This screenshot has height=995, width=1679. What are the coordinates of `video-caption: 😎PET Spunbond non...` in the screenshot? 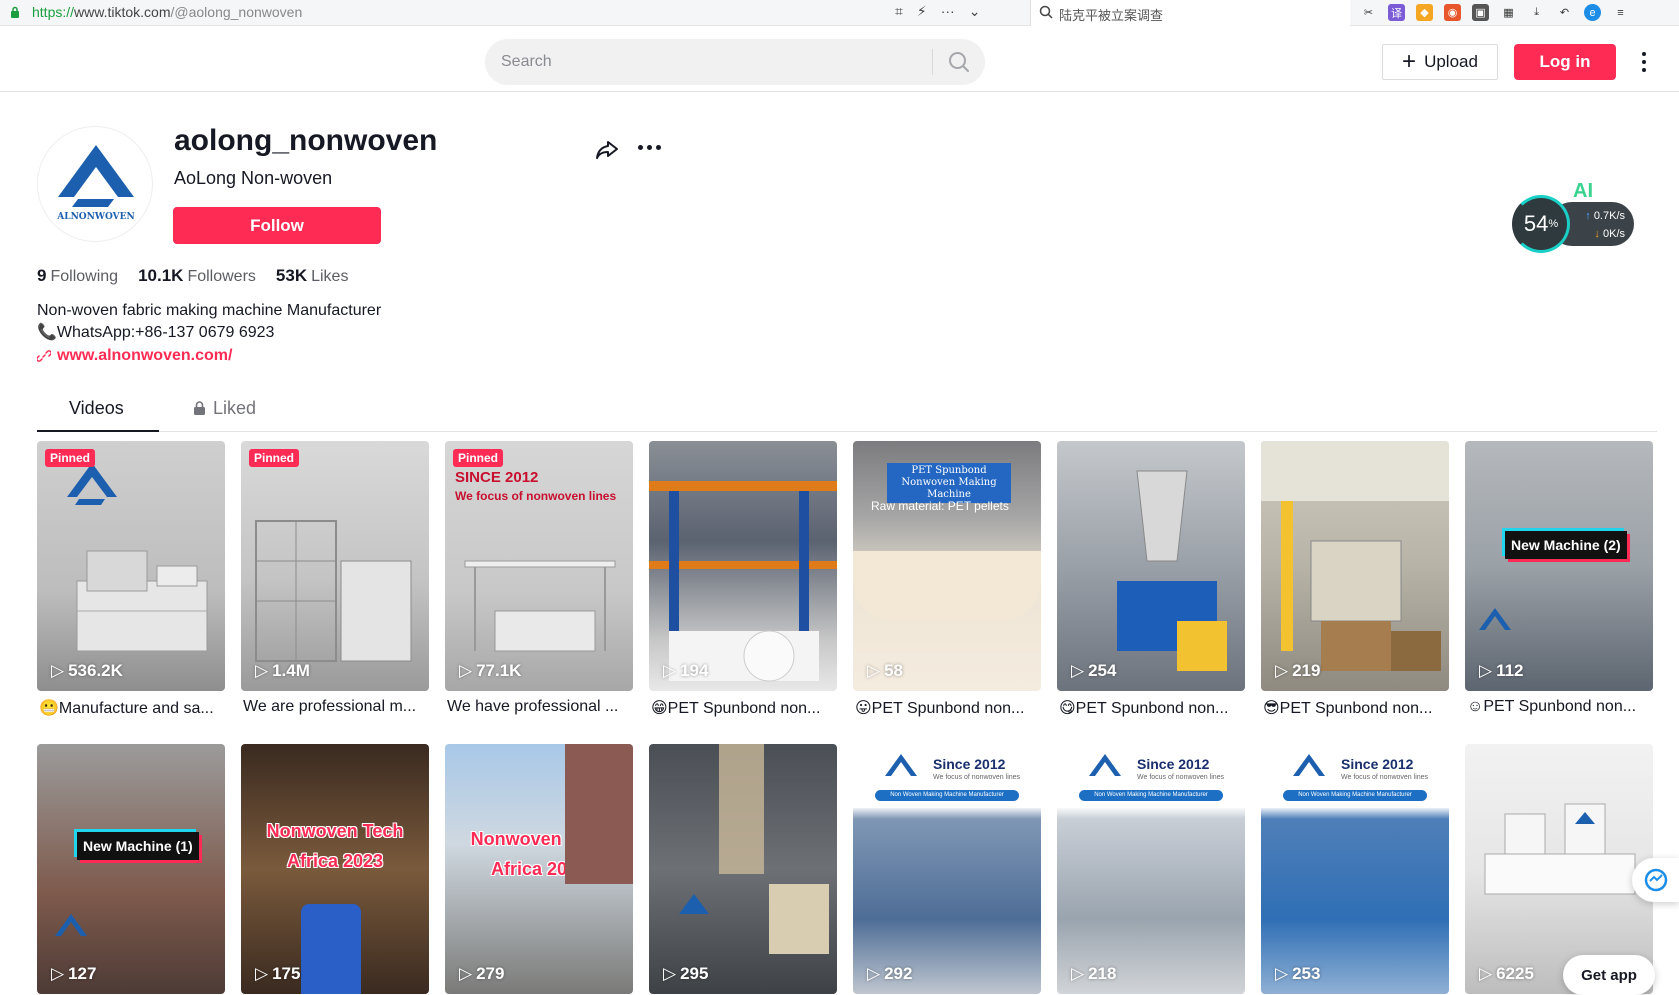 It's located at (1357, 708).